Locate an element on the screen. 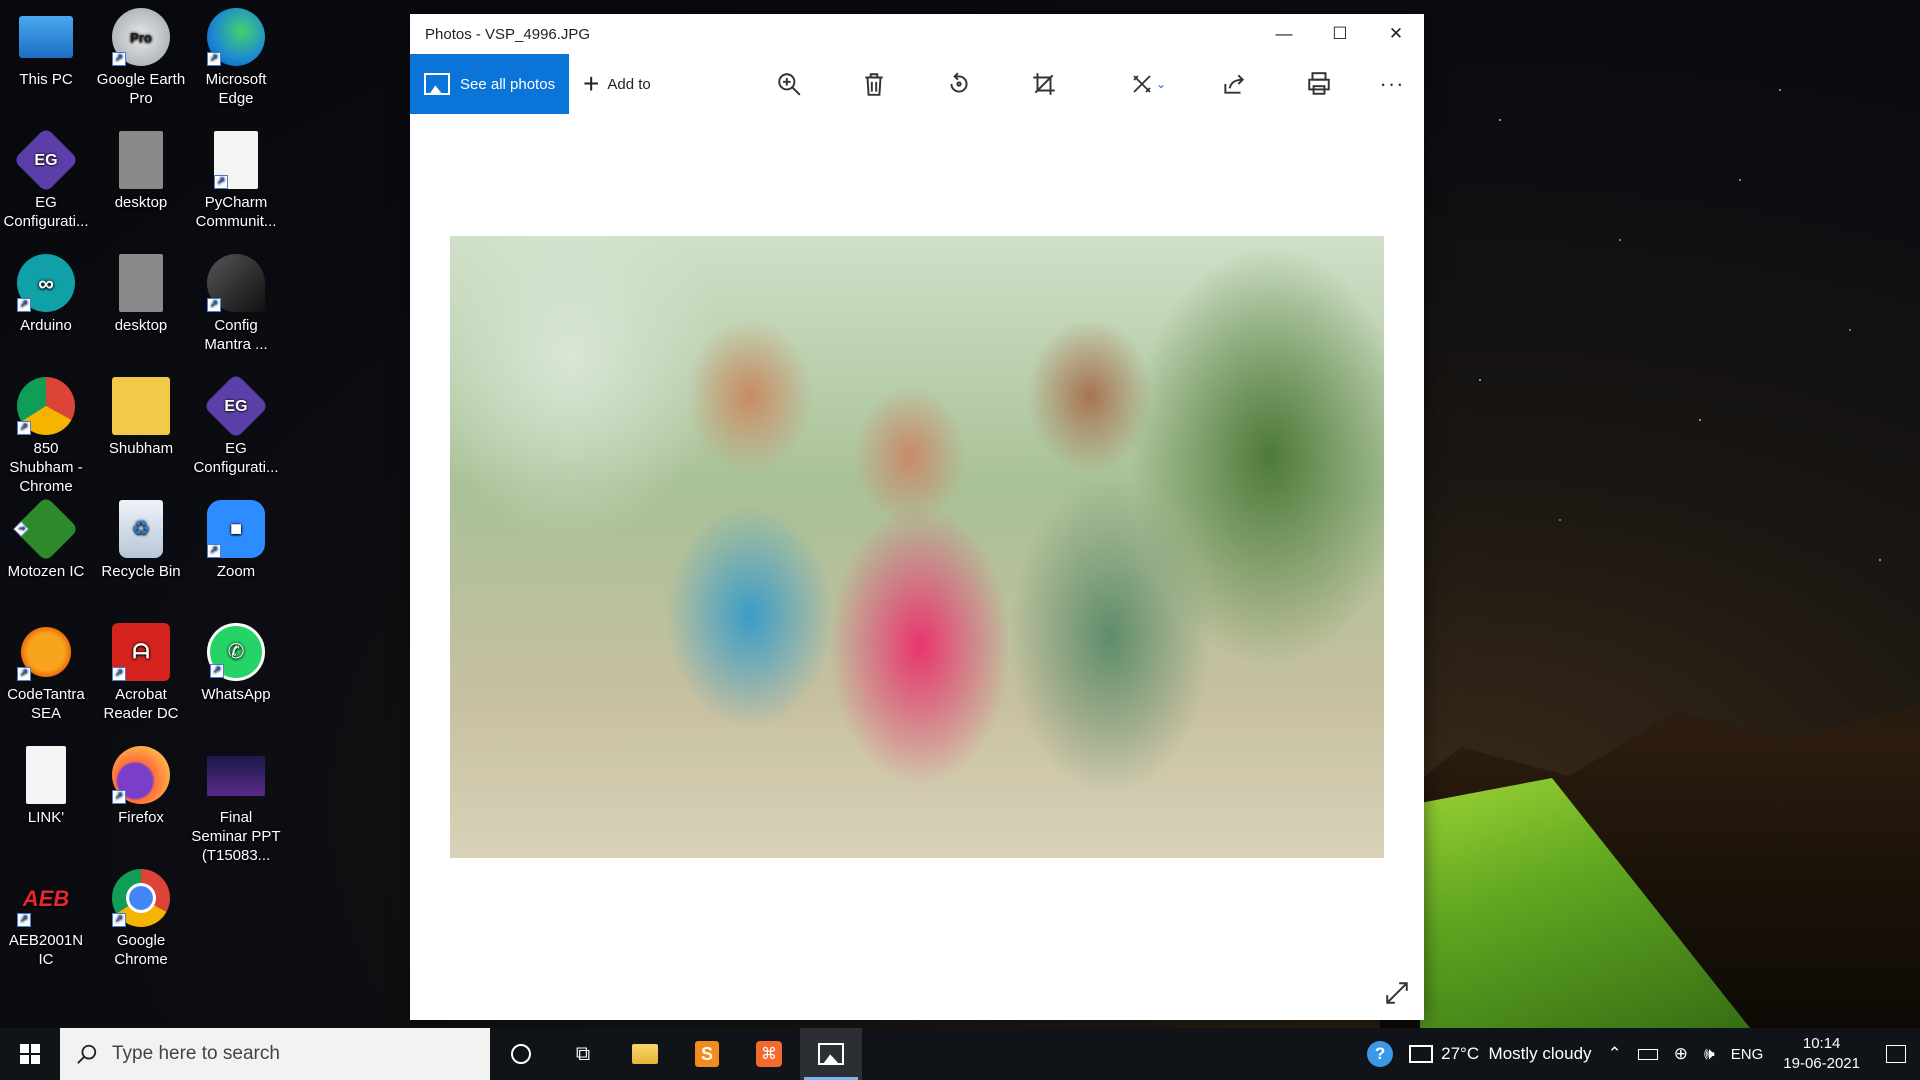 This screenshot has height=1080, width=1920. printer-icon is located at coordinates (1319, 83).